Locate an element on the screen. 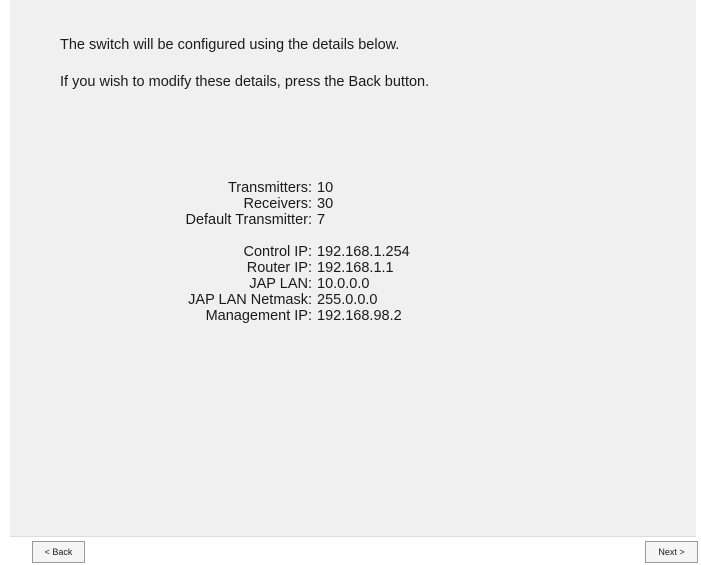  management-ip-value: 192.168.98.2 is located at coordinates (359, 316).